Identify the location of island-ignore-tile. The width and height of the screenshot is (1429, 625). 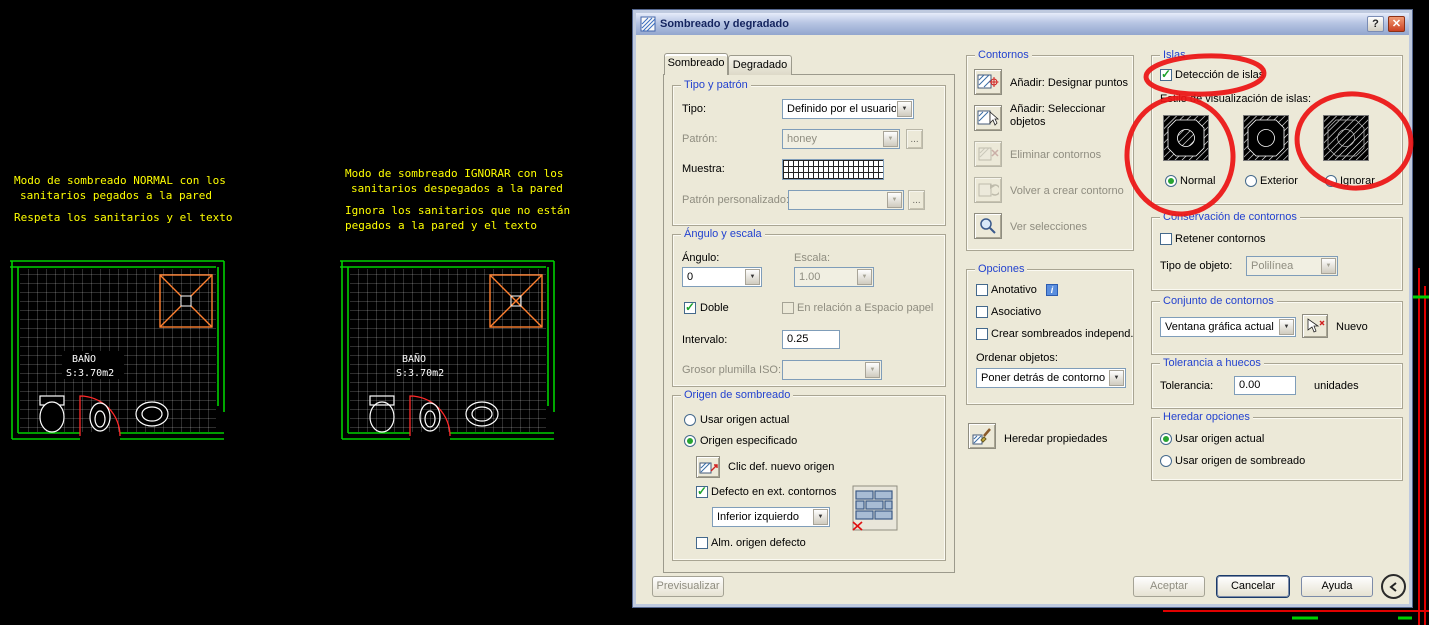
(1346, 138).